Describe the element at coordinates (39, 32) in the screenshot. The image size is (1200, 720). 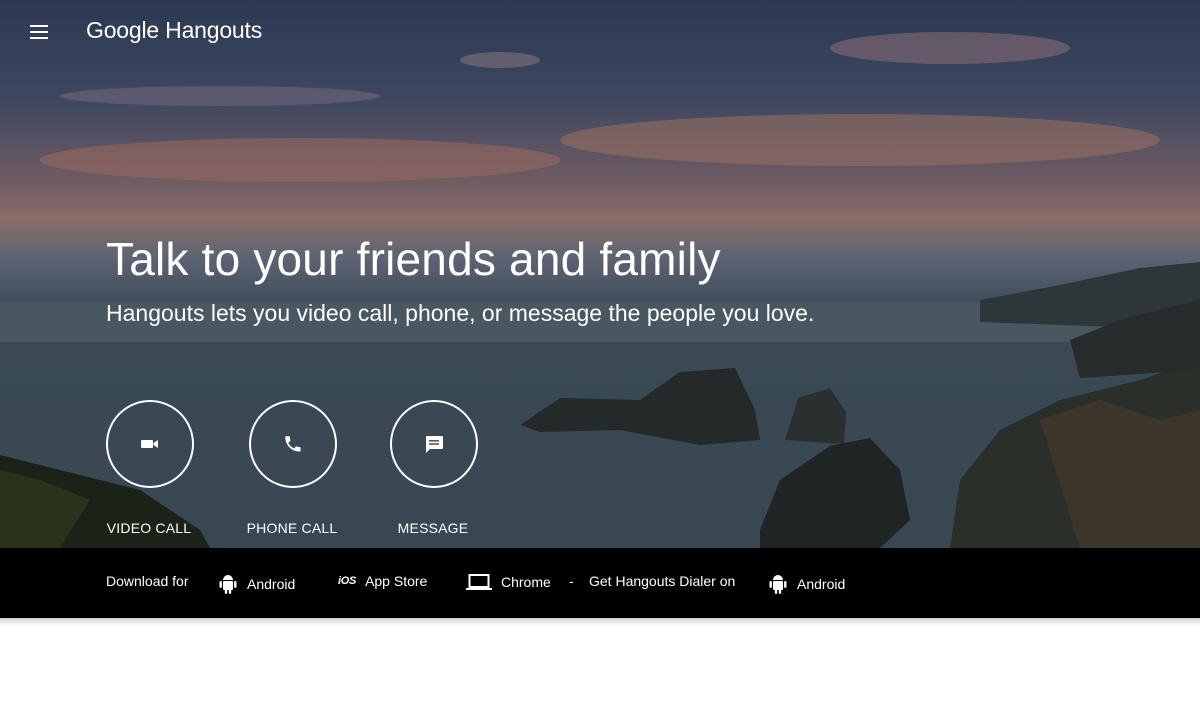
I see `hamburger-menu-icon` at that location.